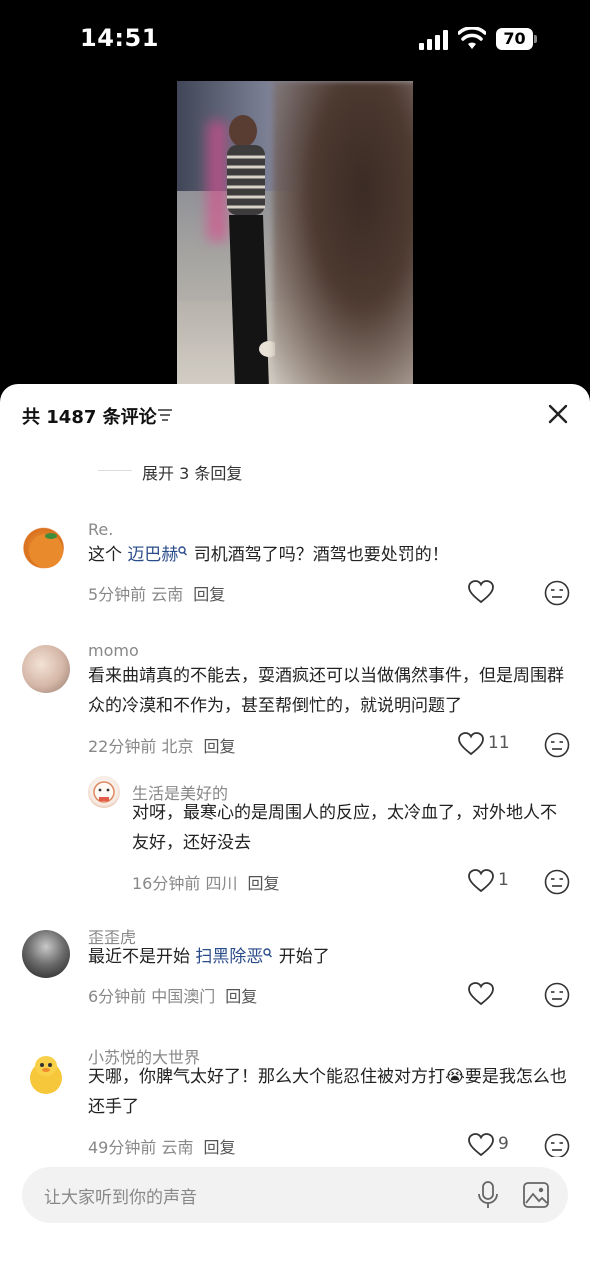  Describe the element at coordinates (117, 996) in the screenshot. I see `comment-time: 6分钟前` at that location.